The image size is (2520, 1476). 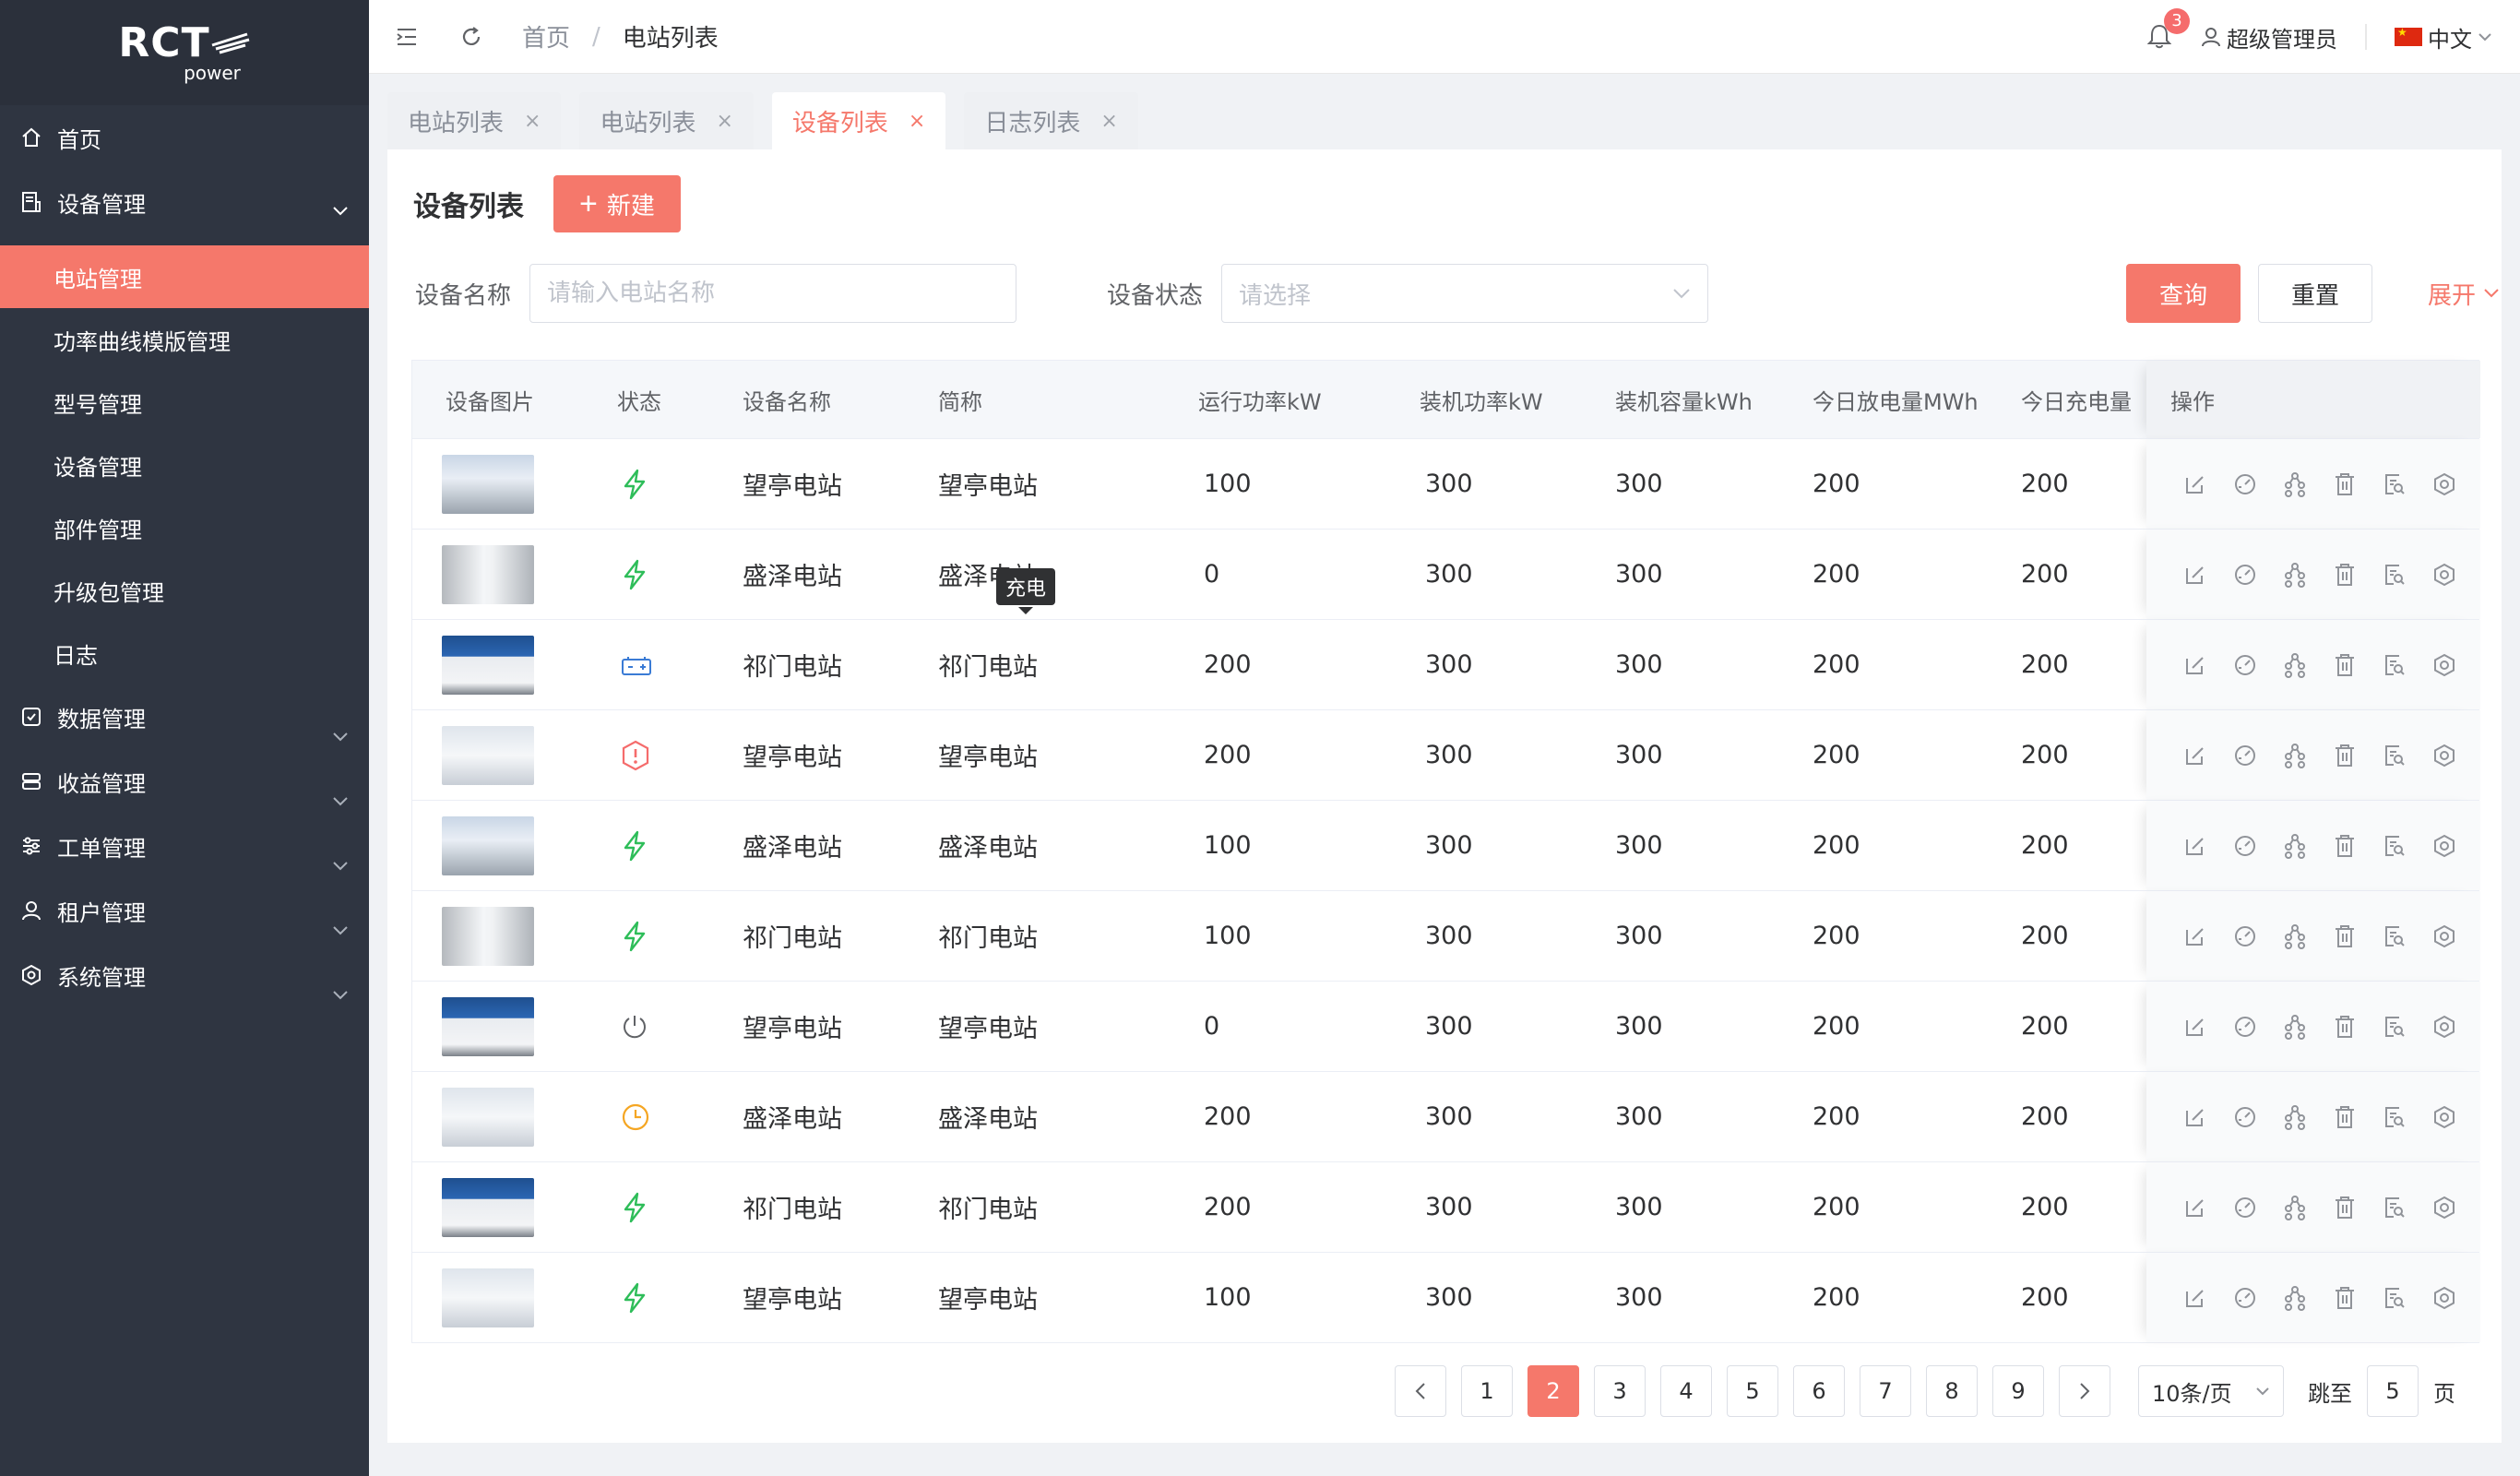 What do you see at coordinates (2464, 293) in the screenshot?
I see `expand-toggle: 展开` at bounding box center [2464, 293].